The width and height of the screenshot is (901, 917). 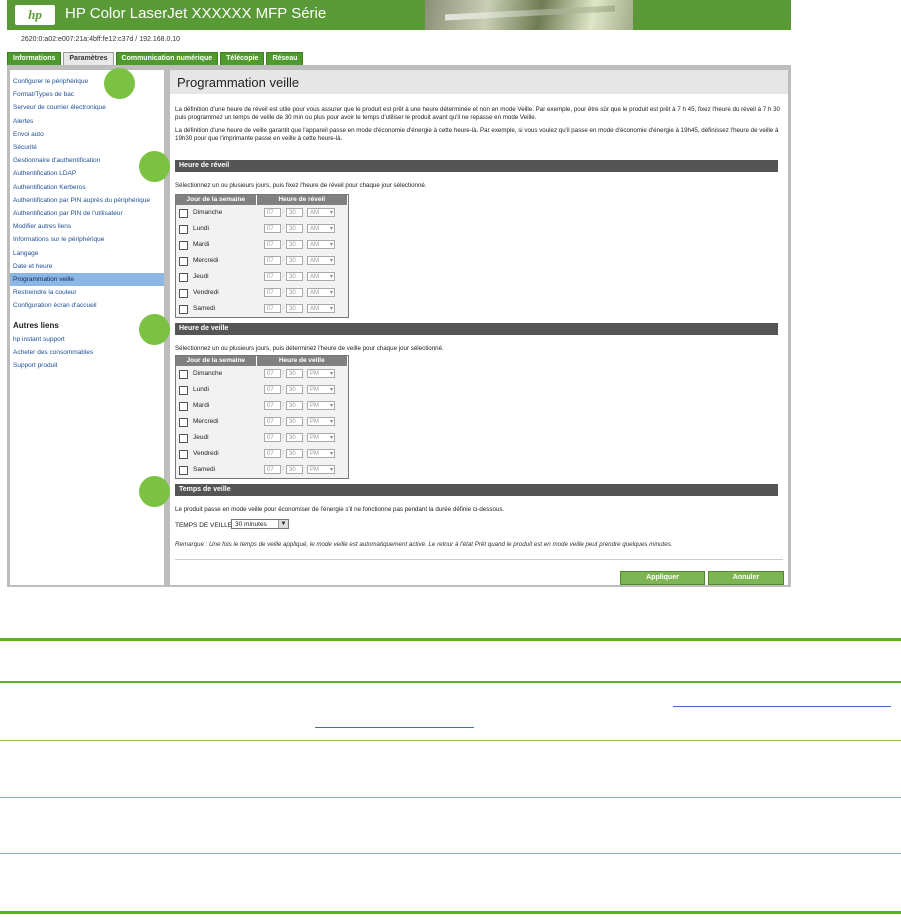 What do you see at coordinates (87, 266) in the screenshot?
I see `sidebar-item-15: Date et heure` at bounding box center [87, 266].